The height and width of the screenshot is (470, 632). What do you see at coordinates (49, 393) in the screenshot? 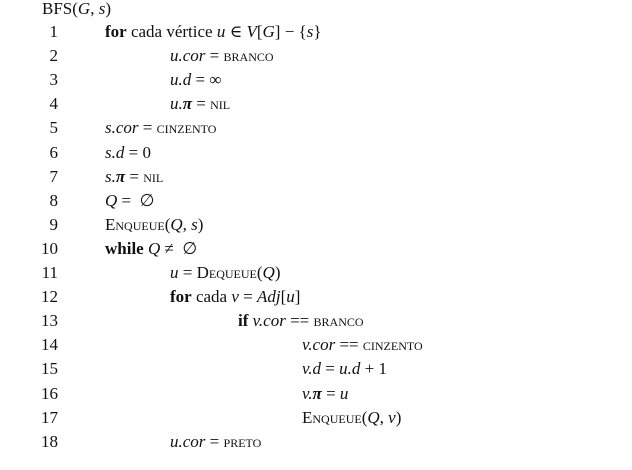
I see `line-number: 16` at bounding box center [49, 393].